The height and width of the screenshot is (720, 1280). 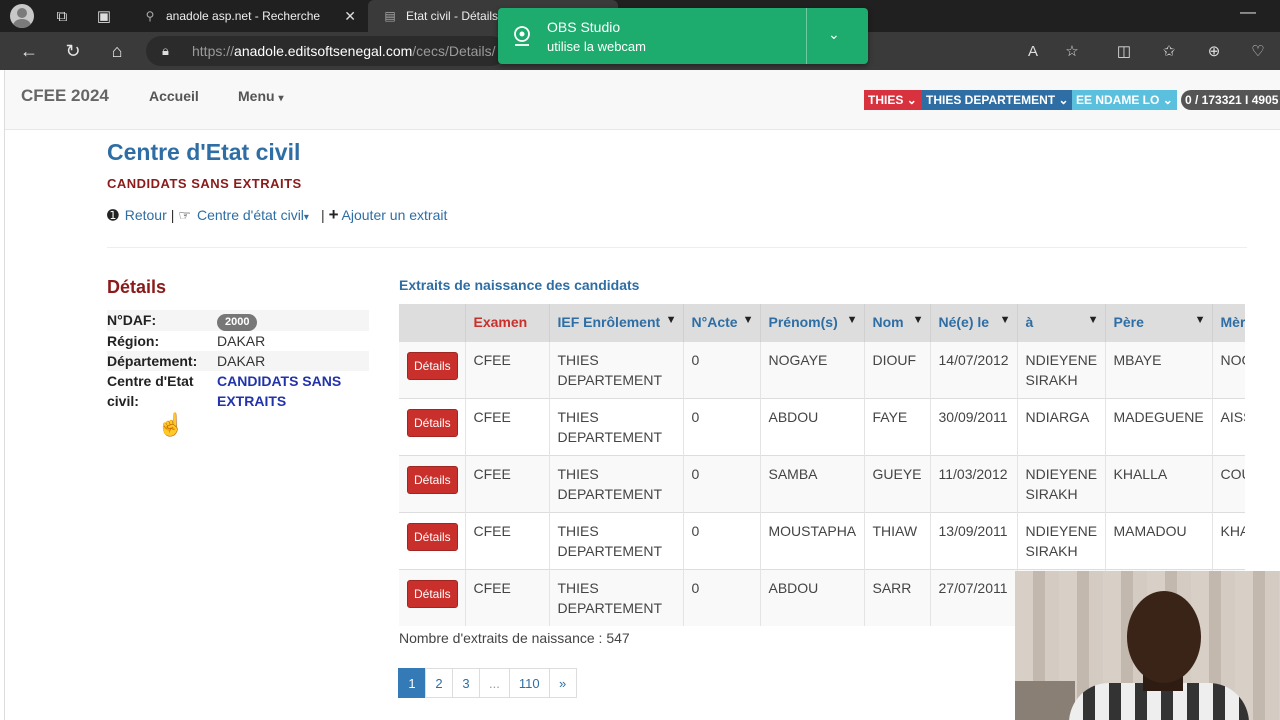 I want to click on minimize-window-icon: —, so click(x=1248, y=13).